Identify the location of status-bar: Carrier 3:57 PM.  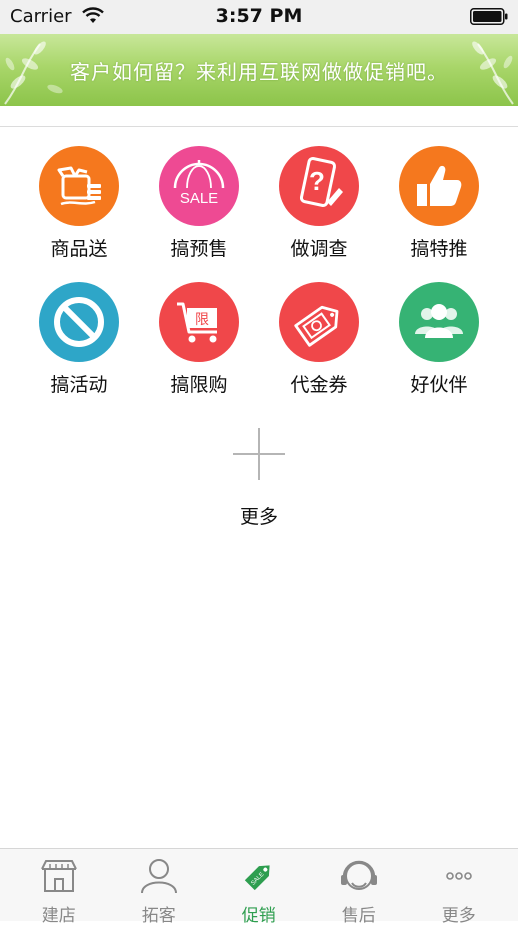
(259, 17).